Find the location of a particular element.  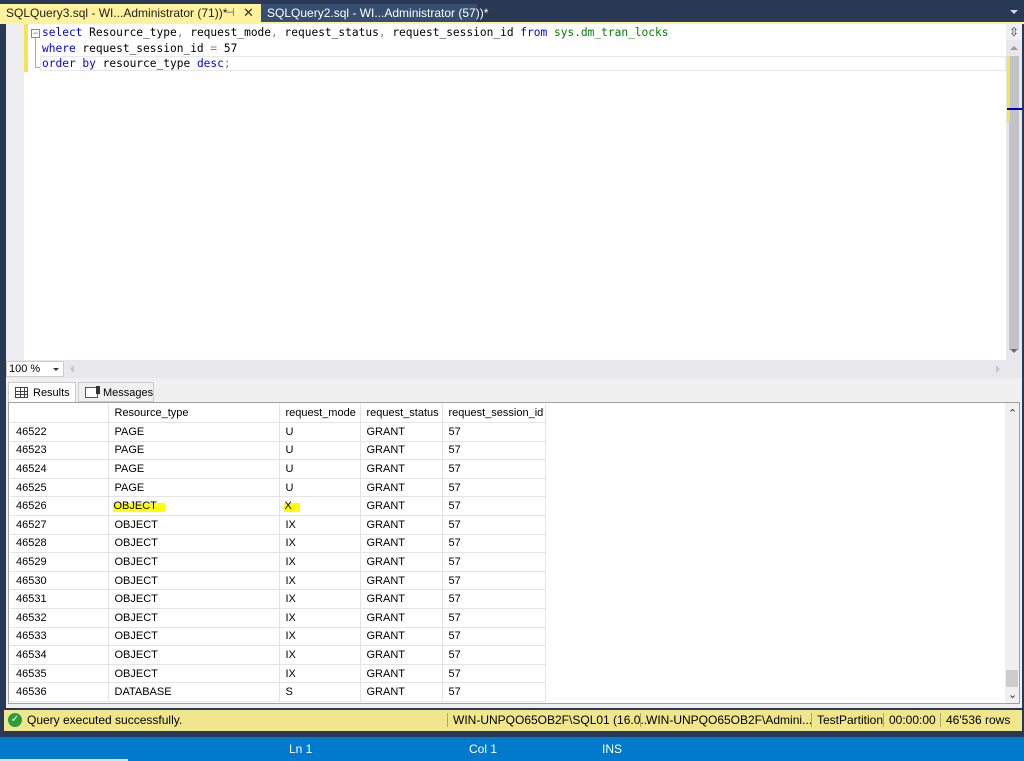

table-row: 46524 PAGE U GRANT 57 is located at coordinates (278, 469).